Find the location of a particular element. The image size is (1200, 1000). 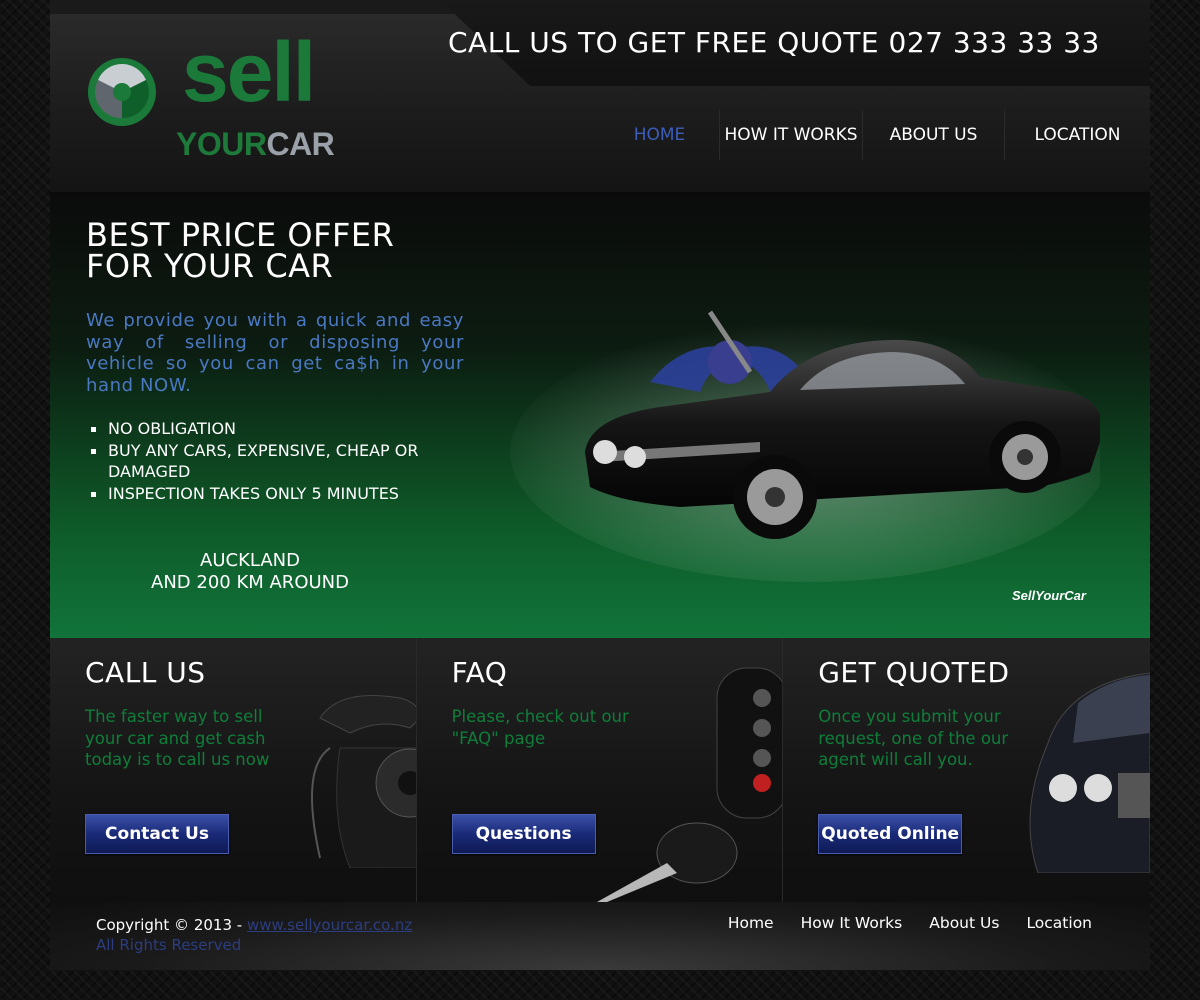

logo-word-your: YOUR is located at coordinates (221, 144).